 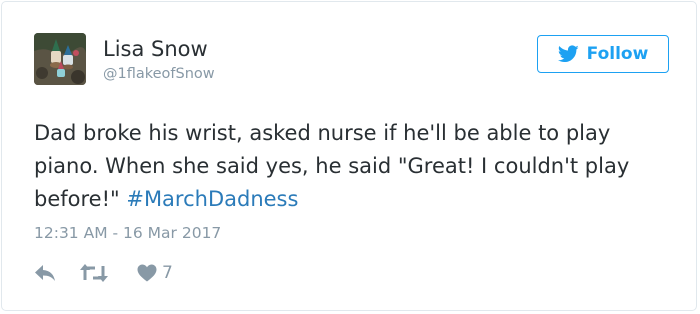 What do you see at coordinates (155, 49) in the screenshot?
I see `user-name: Lisa Snow` at bounding box center [155, 49].